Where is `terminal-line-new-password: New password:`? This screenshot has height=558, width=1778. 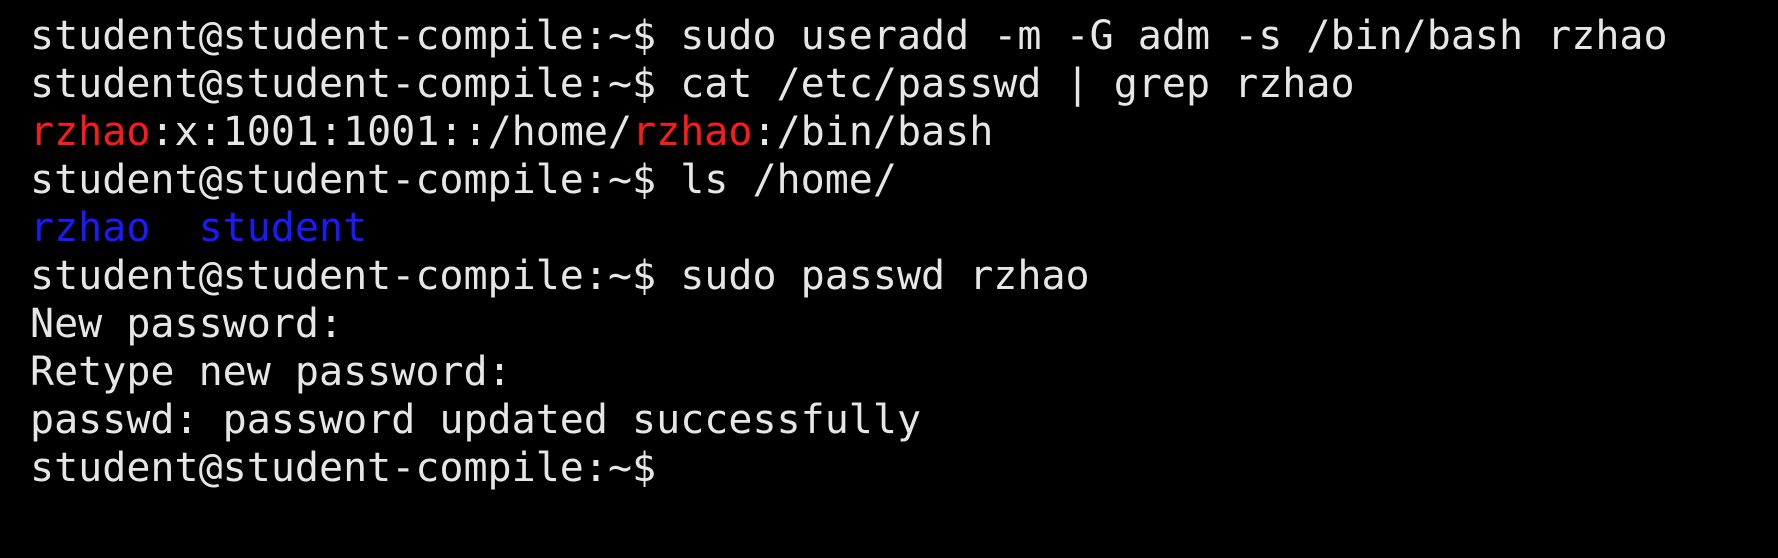 terminal-line-new-password: New password: is located at coordinates (904, 324).